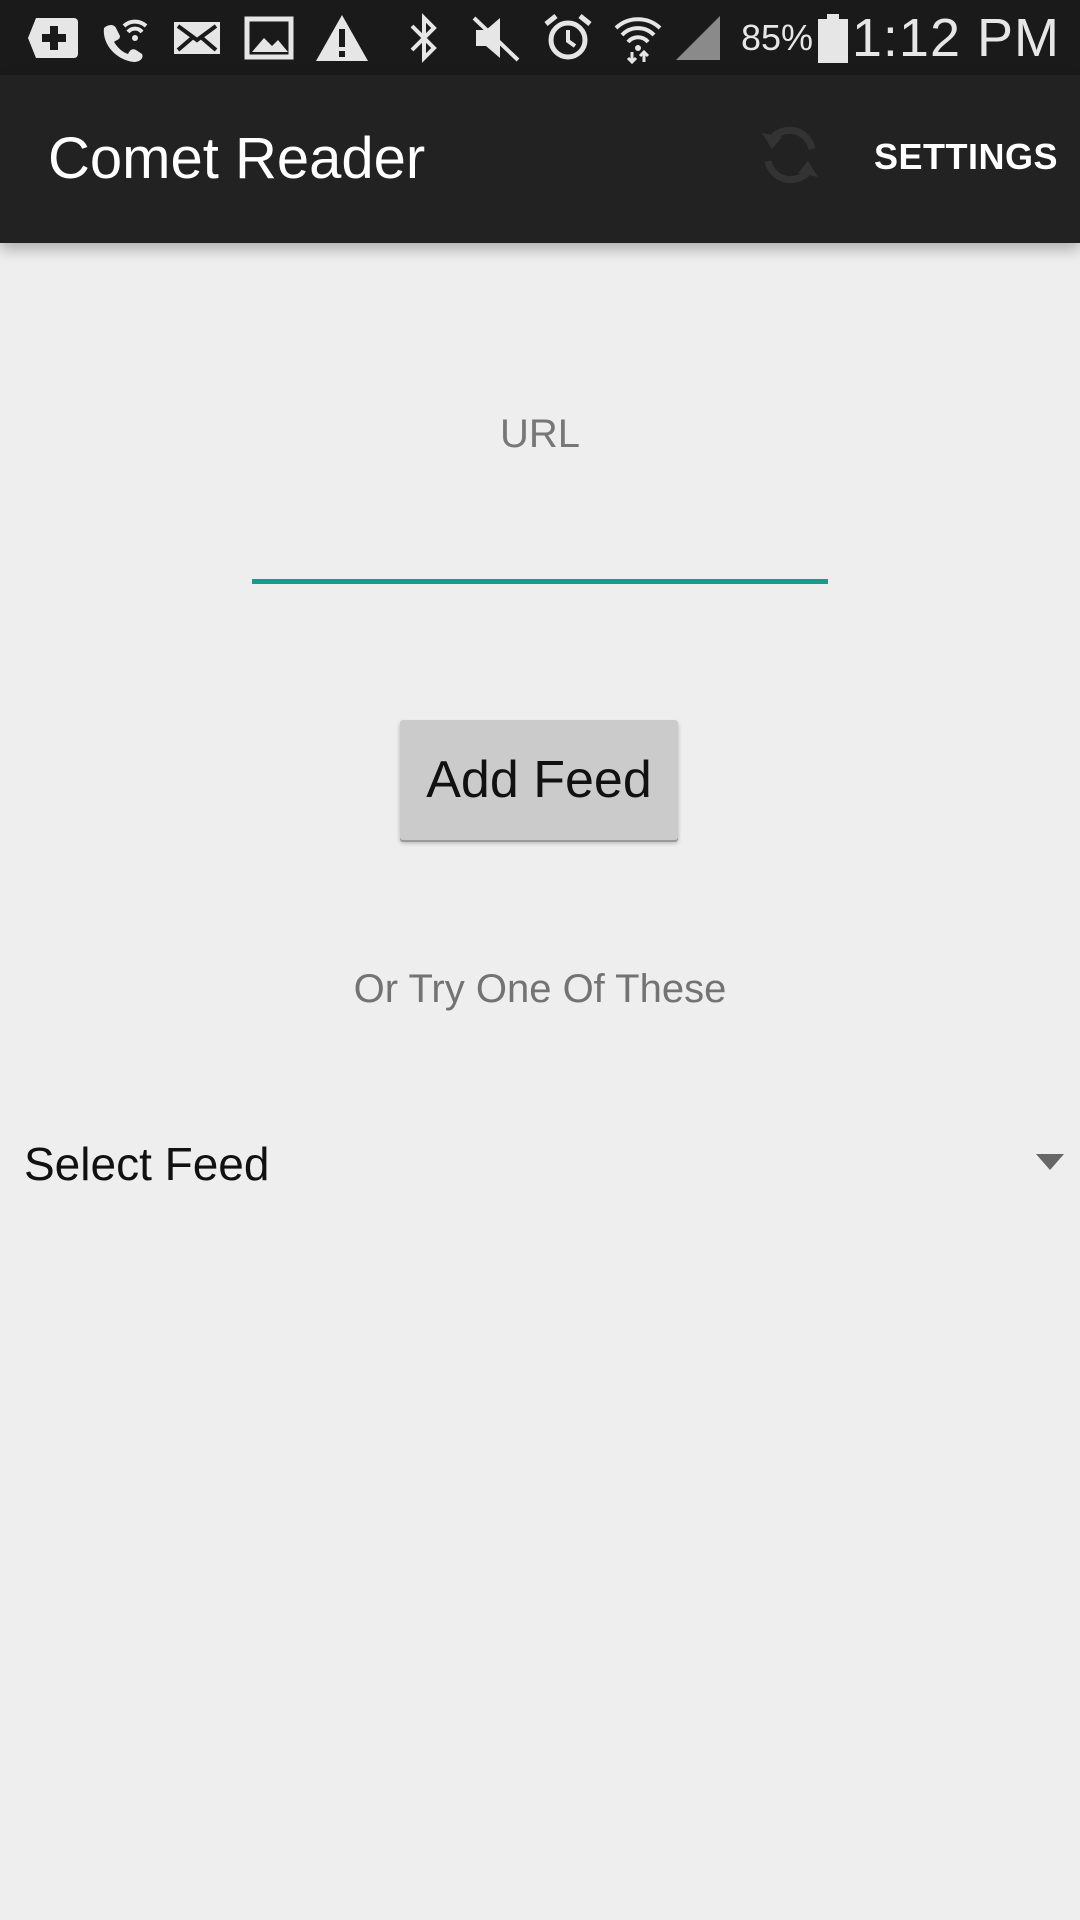 This screenshot has width=1080, height=1920. What do you see at coordinates (539, 780) in the screenshot?
I see `add-feed-button: Add Feed` at bounding box center [539, 780].